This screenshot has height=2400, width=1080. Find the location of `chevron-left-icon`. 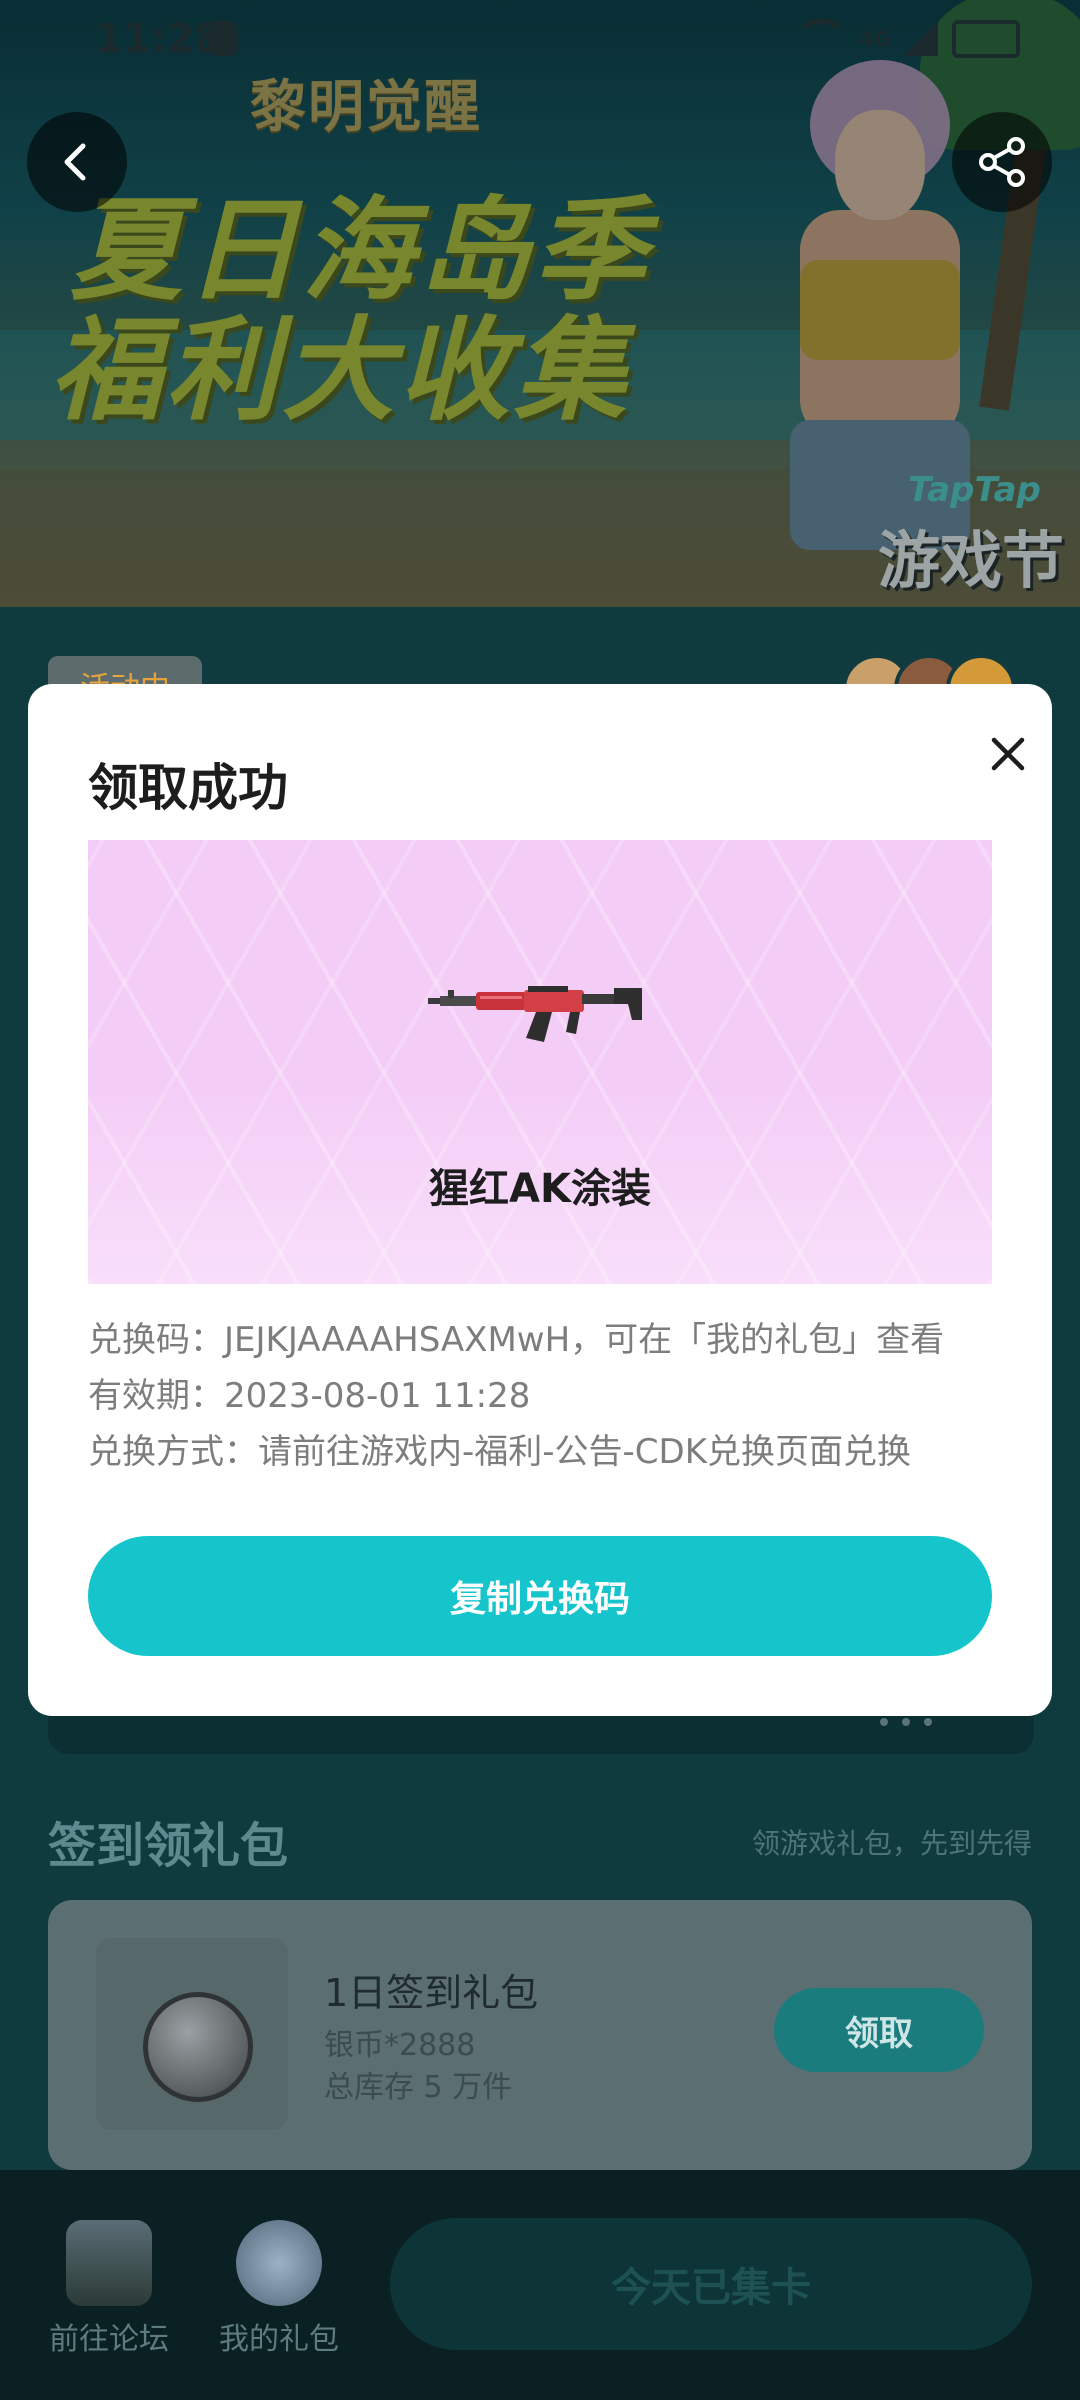

chevron-left-icon is located at coordinates (75, 162).